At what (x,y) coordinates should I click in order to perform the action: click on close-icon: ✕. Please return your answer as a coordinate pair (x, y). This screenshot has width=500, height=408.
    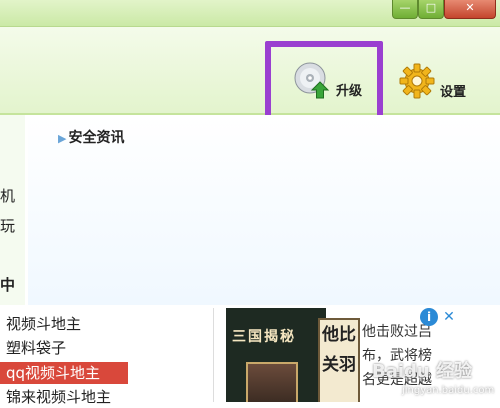
    Looking at the image, I should click on (470, 7).